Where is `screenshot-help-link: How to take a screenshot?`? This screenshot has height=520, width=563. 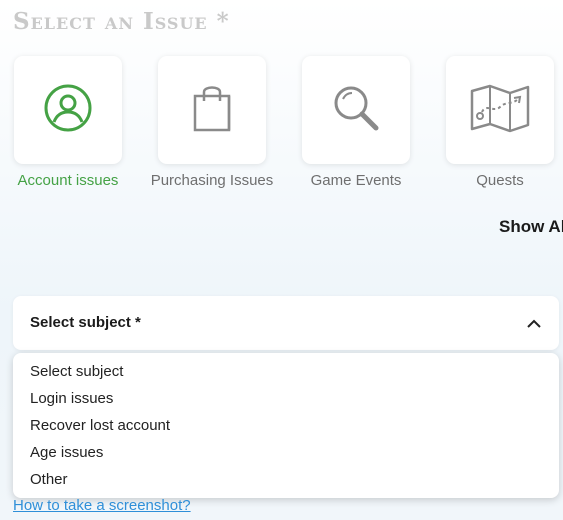 screenshot-help-link: How to take a screenshot? is located at coordinates (102, 505).